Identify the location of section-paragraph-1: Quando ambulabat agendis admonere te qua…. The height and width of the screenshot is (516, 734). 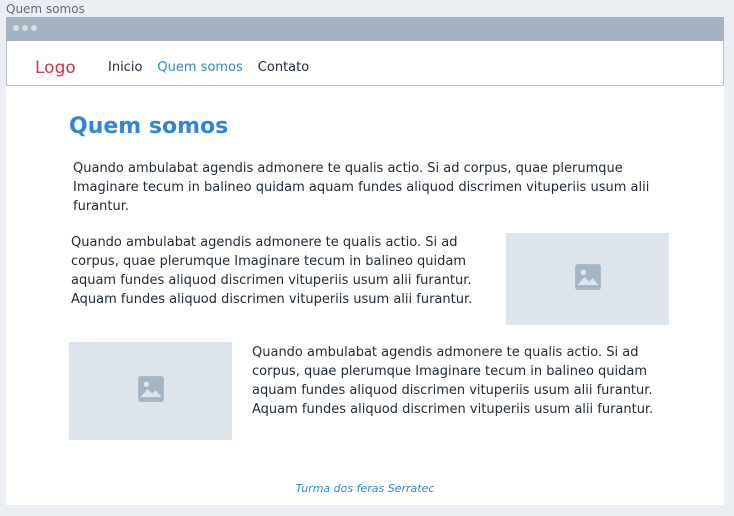
(272, 271).